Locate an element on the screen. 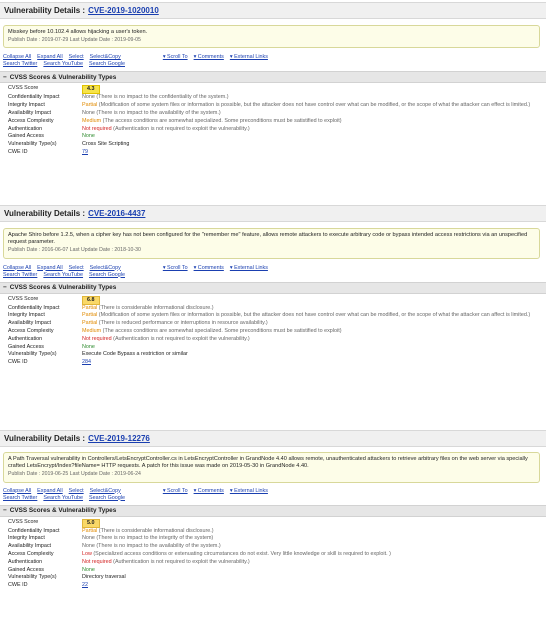  cve-link: CVE-2019-12276 is located at coordinates (119, 438).